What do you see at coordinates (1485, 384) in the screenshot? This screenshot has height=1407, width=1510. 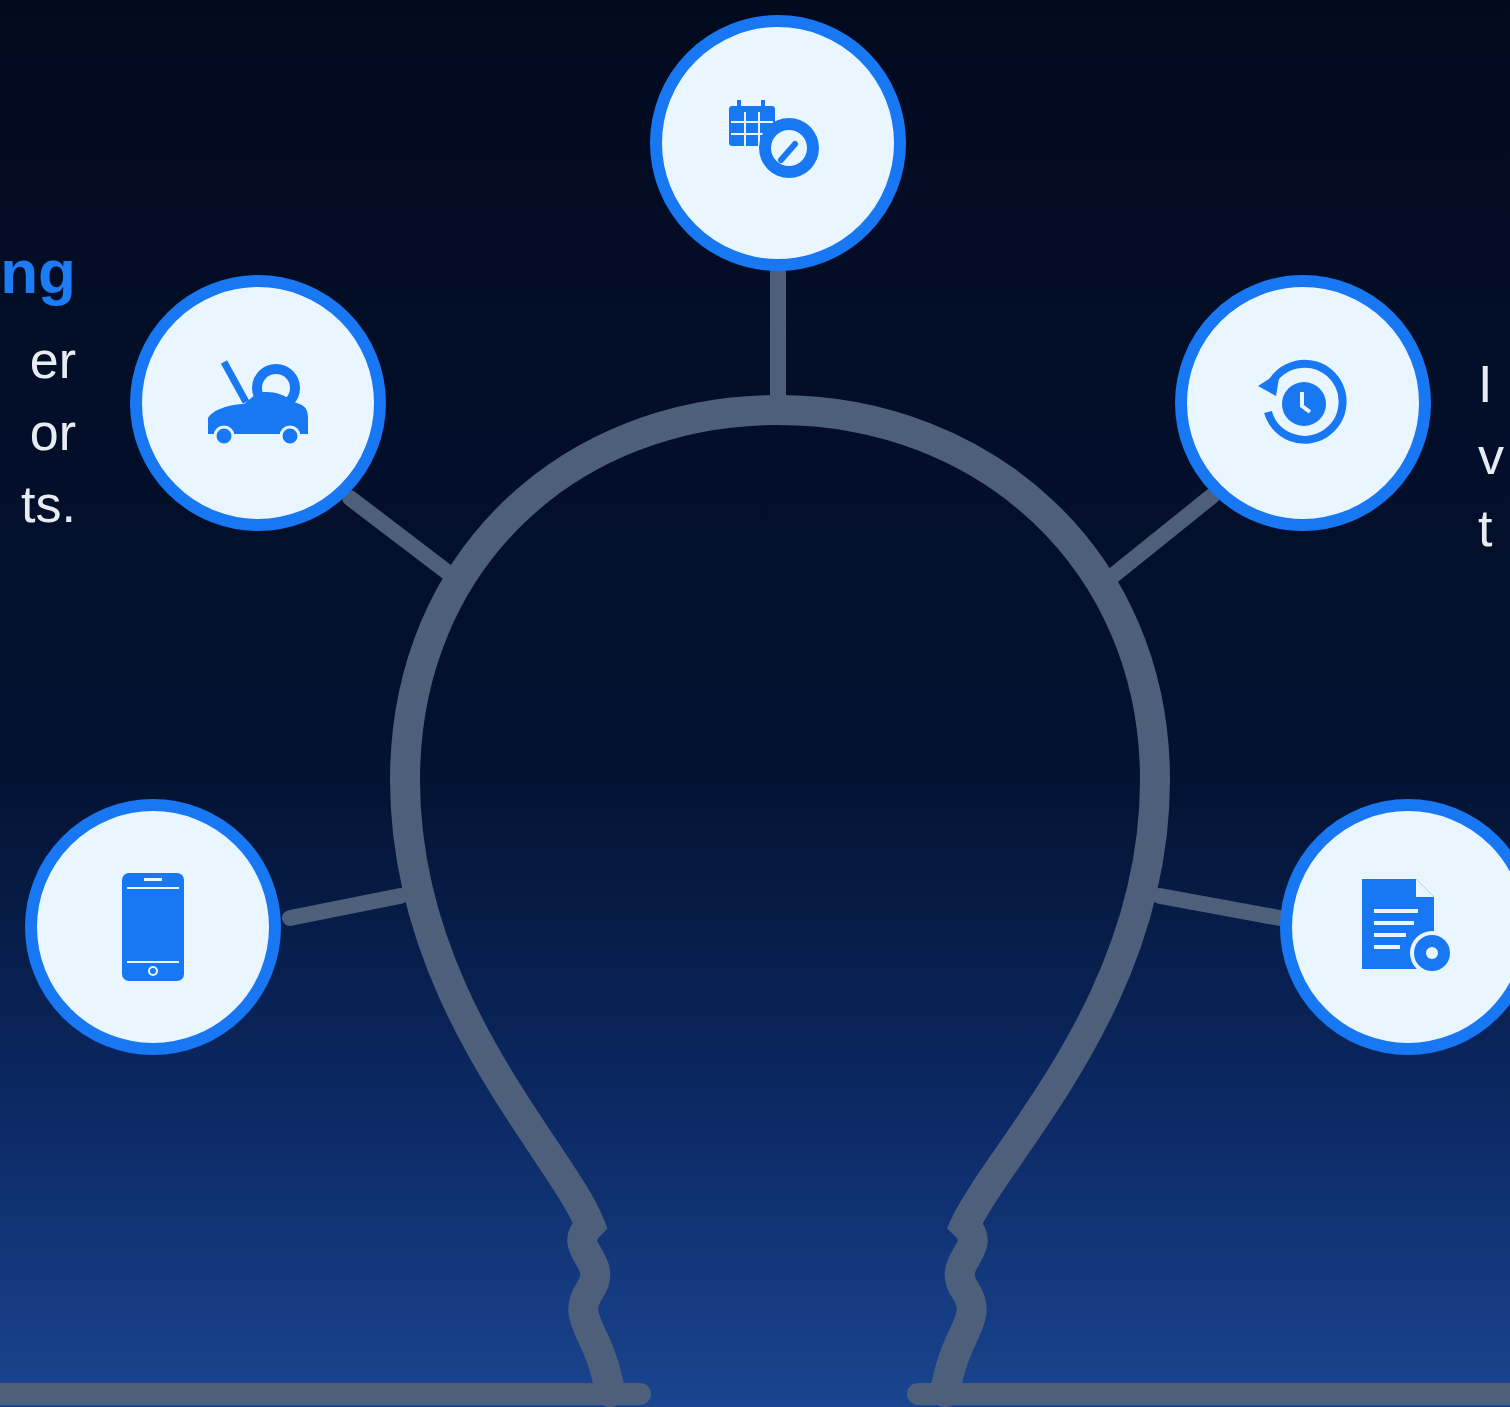 I see `feature-text: I` at bounding box center [1485, 384].